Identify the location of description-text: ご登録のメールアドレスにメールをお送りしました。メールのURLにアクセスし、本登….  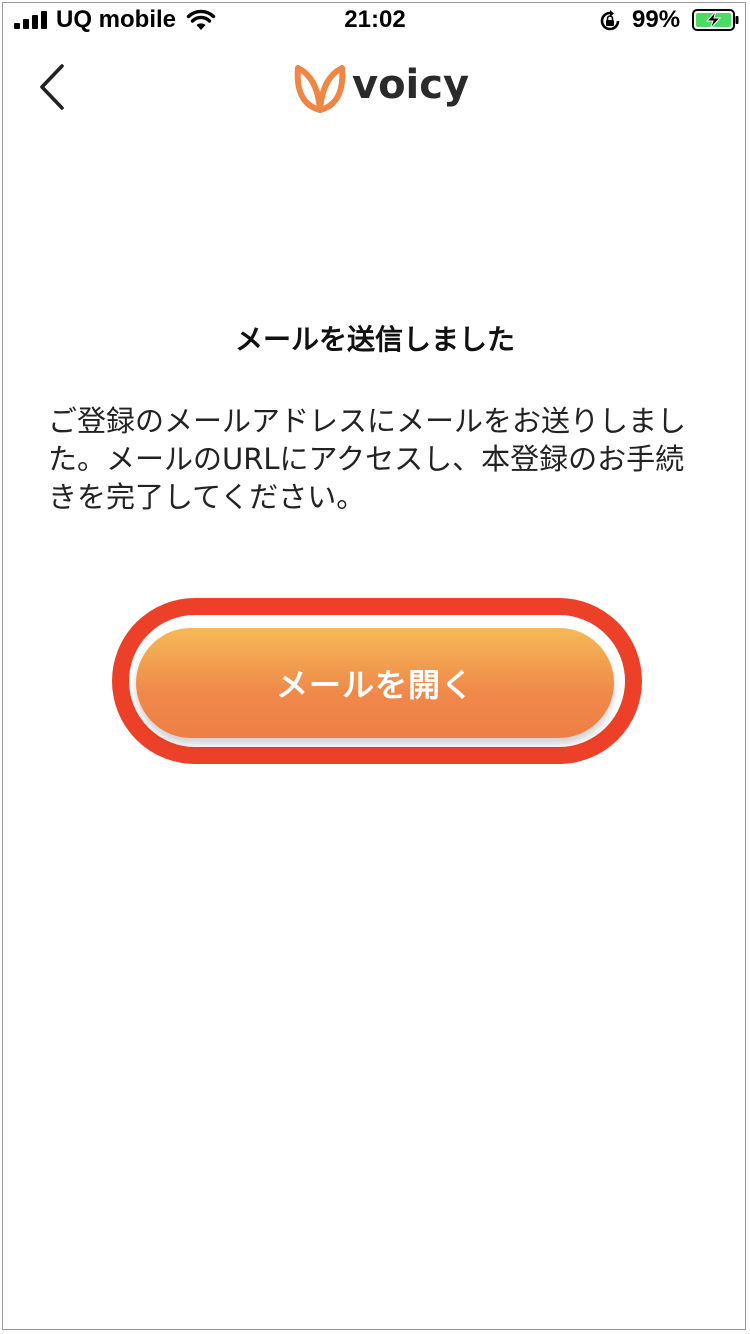
(367, 459).